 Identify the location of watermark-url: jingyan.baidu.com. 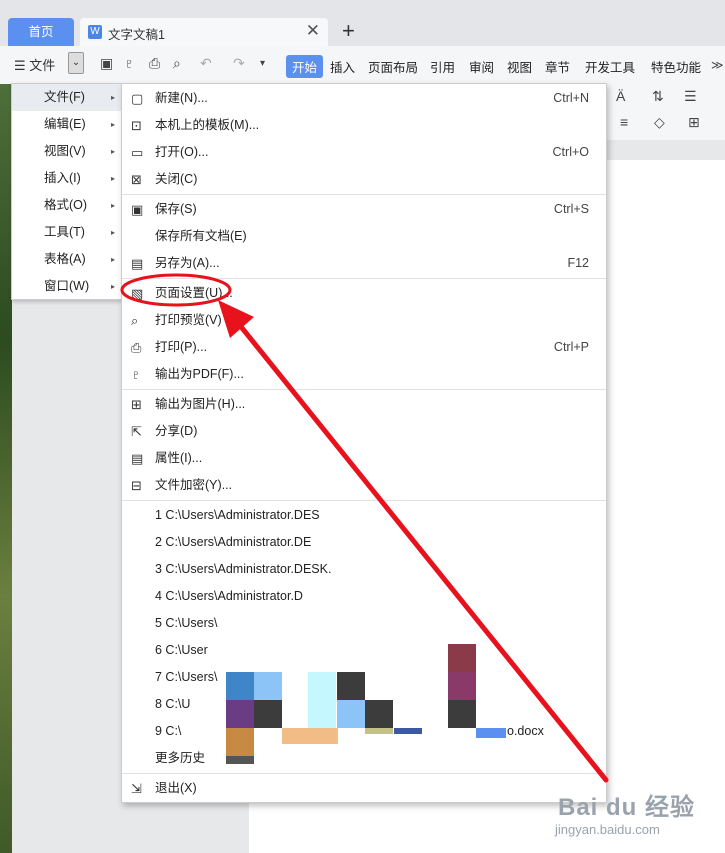
(607, 829).